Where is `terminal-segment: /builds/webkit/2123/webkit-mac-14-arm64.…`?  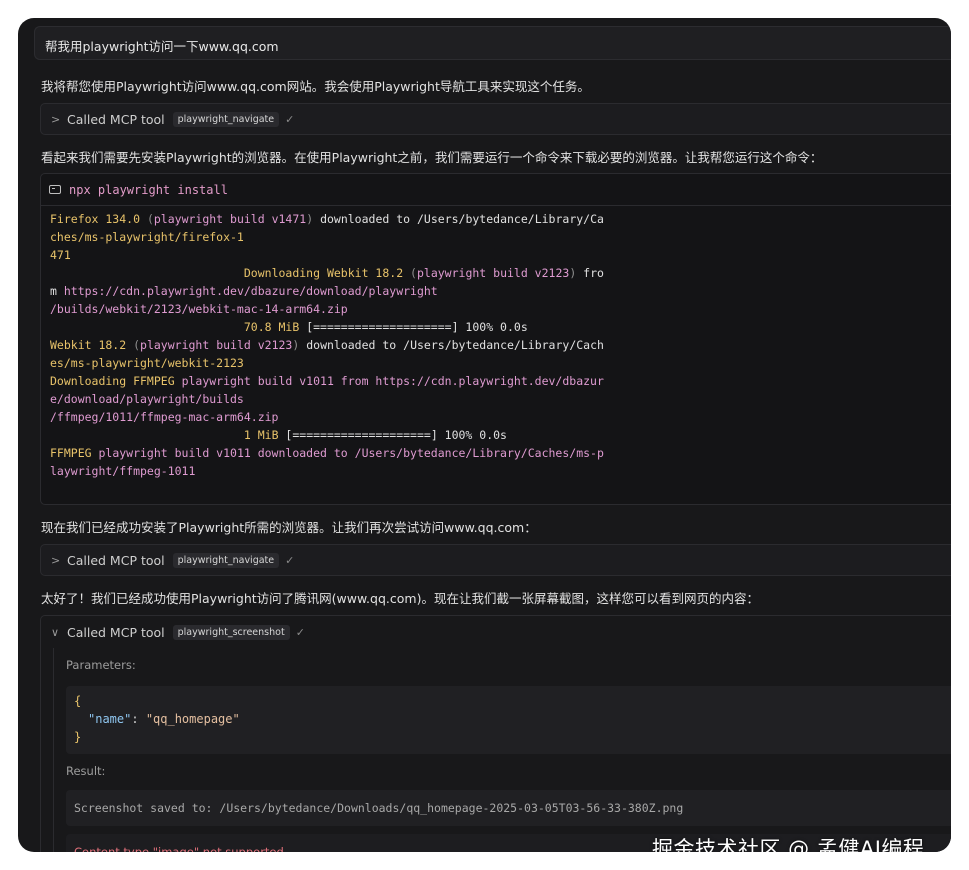
terminal-segment: /builds/webkit/2123/webkit-mac-14-arm64.… is located at coordinates (199, 309).